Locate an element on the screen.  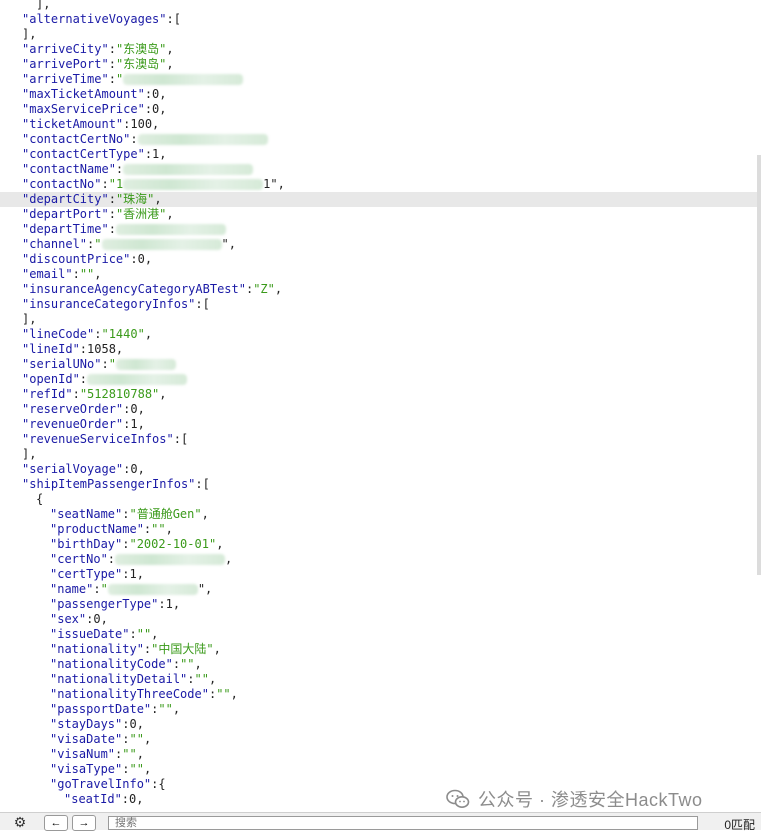
json-key: "channel" is located at coordinates (55, 244).